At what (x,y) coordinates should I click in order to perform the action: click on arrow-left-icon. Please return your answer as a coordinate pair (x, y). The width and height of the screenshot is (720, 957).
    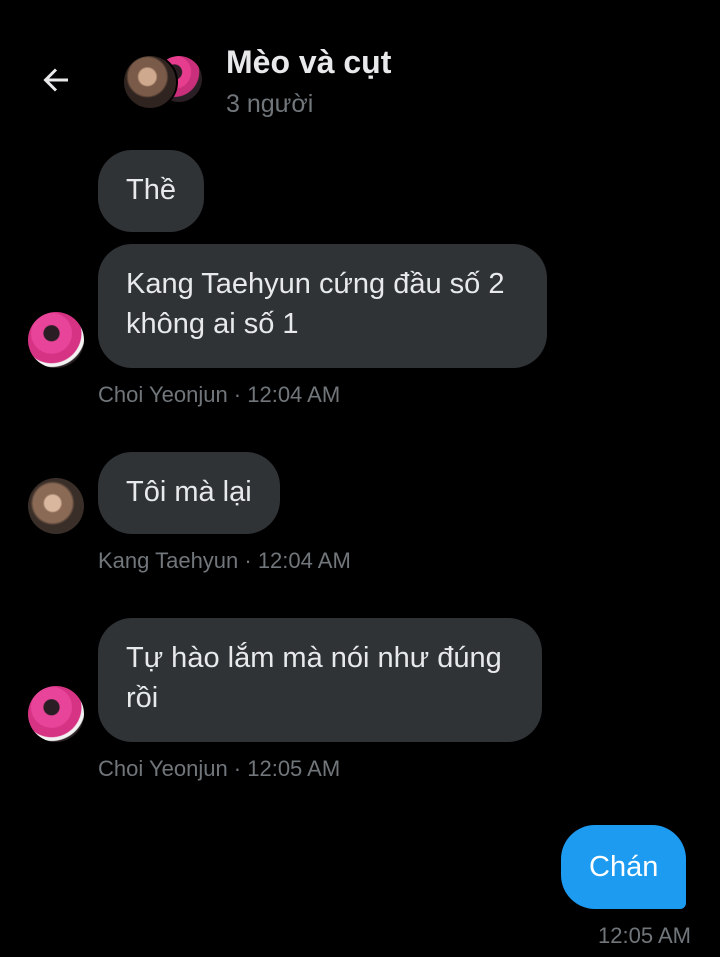
    Looking at the image, I should click on (55, 80).